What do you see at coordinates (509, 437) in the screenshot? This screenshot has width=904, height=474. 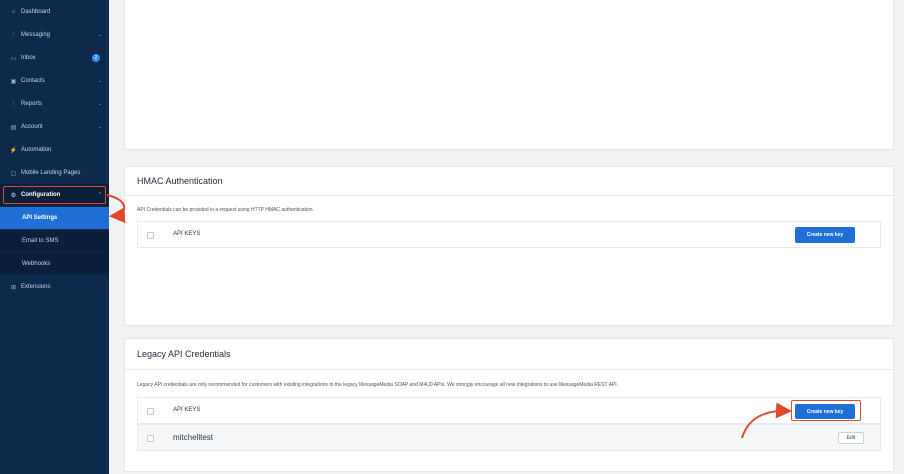 I see `table-row: mitchelltest Edit` at bounding box center [509, 437].